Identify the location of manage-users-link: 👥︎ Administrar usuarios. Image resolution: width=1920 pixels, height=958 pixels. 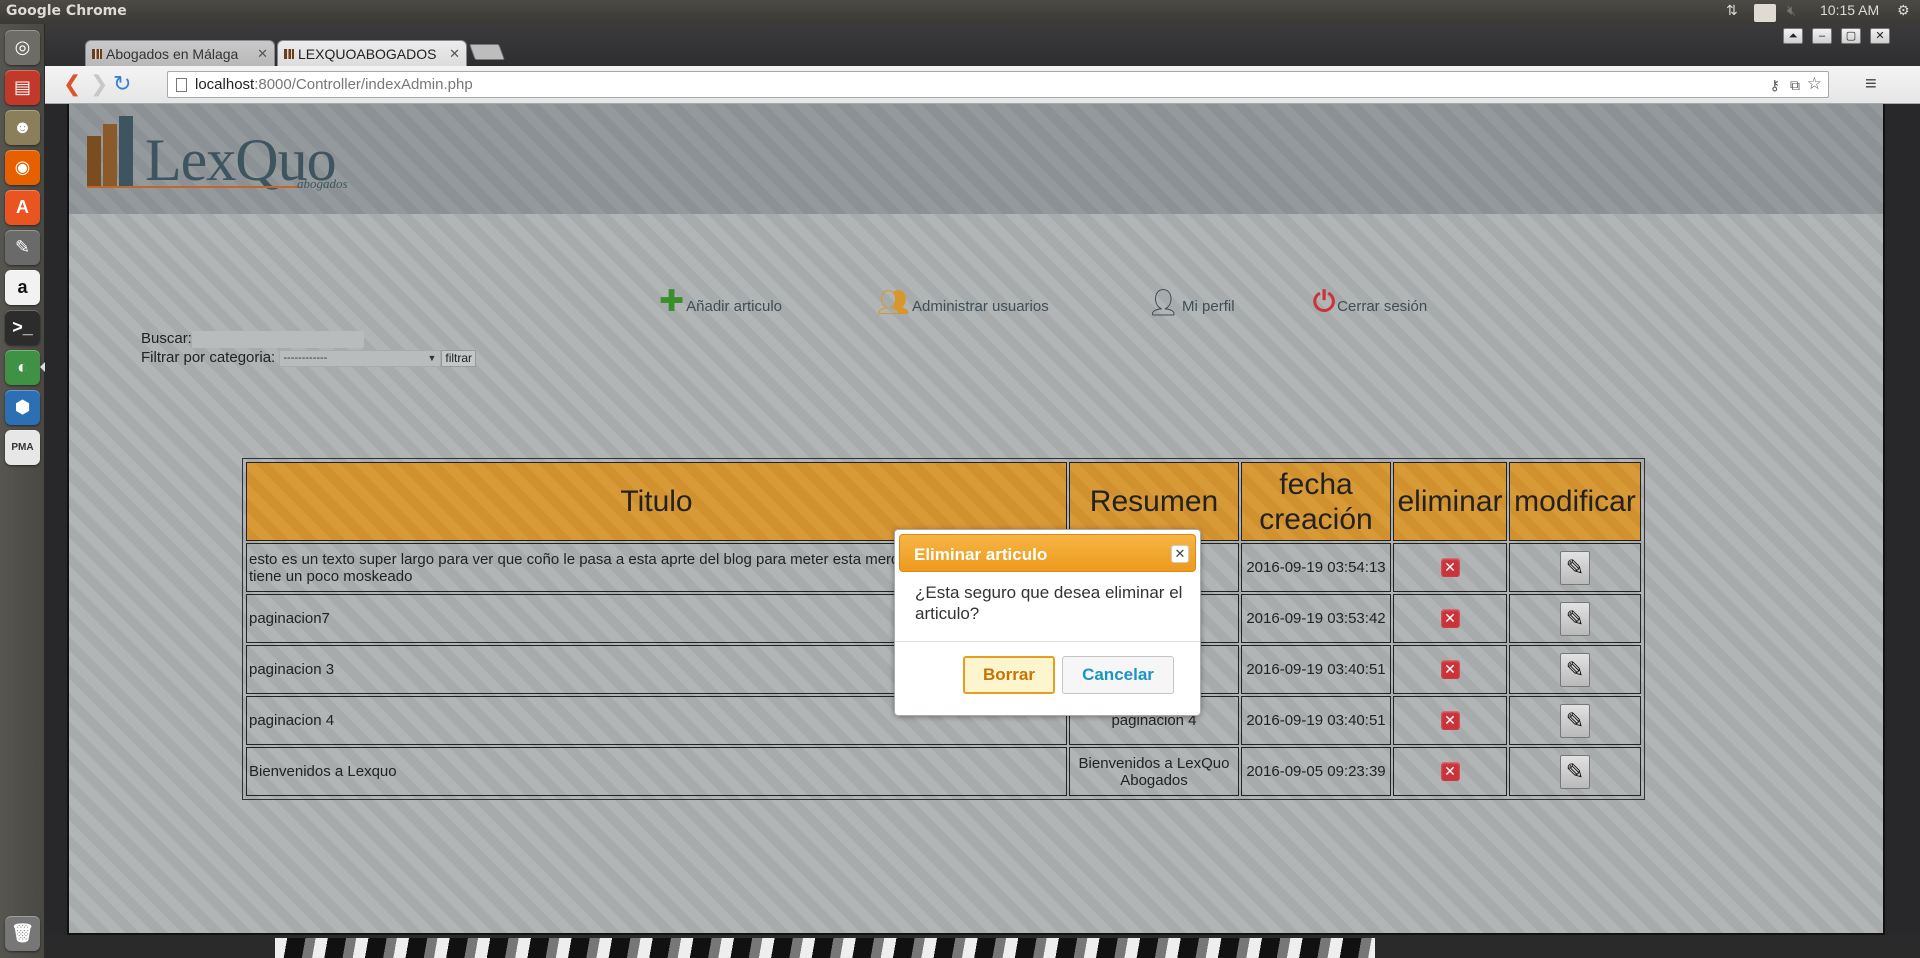
(963, 302).